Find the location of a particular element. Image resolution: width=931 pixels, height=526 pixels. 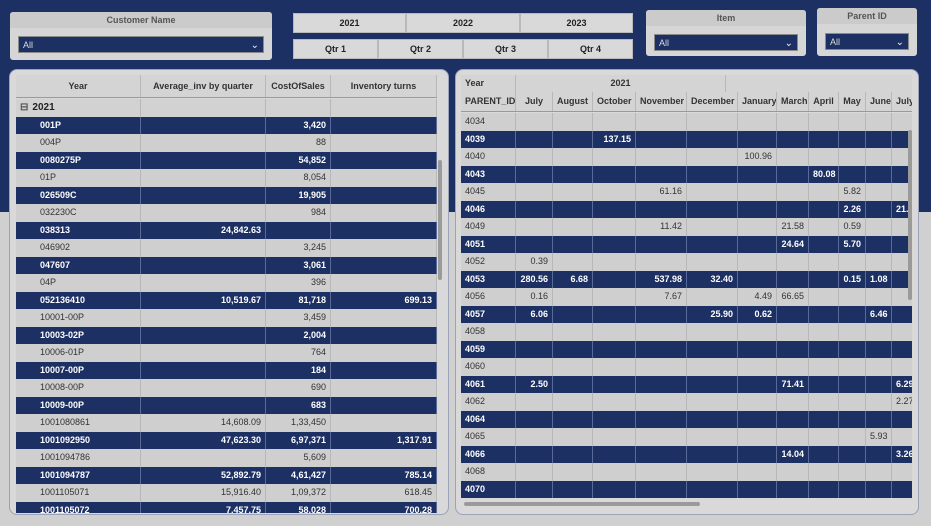

matrix-row: 4059 is located at coordinates (686, 349).